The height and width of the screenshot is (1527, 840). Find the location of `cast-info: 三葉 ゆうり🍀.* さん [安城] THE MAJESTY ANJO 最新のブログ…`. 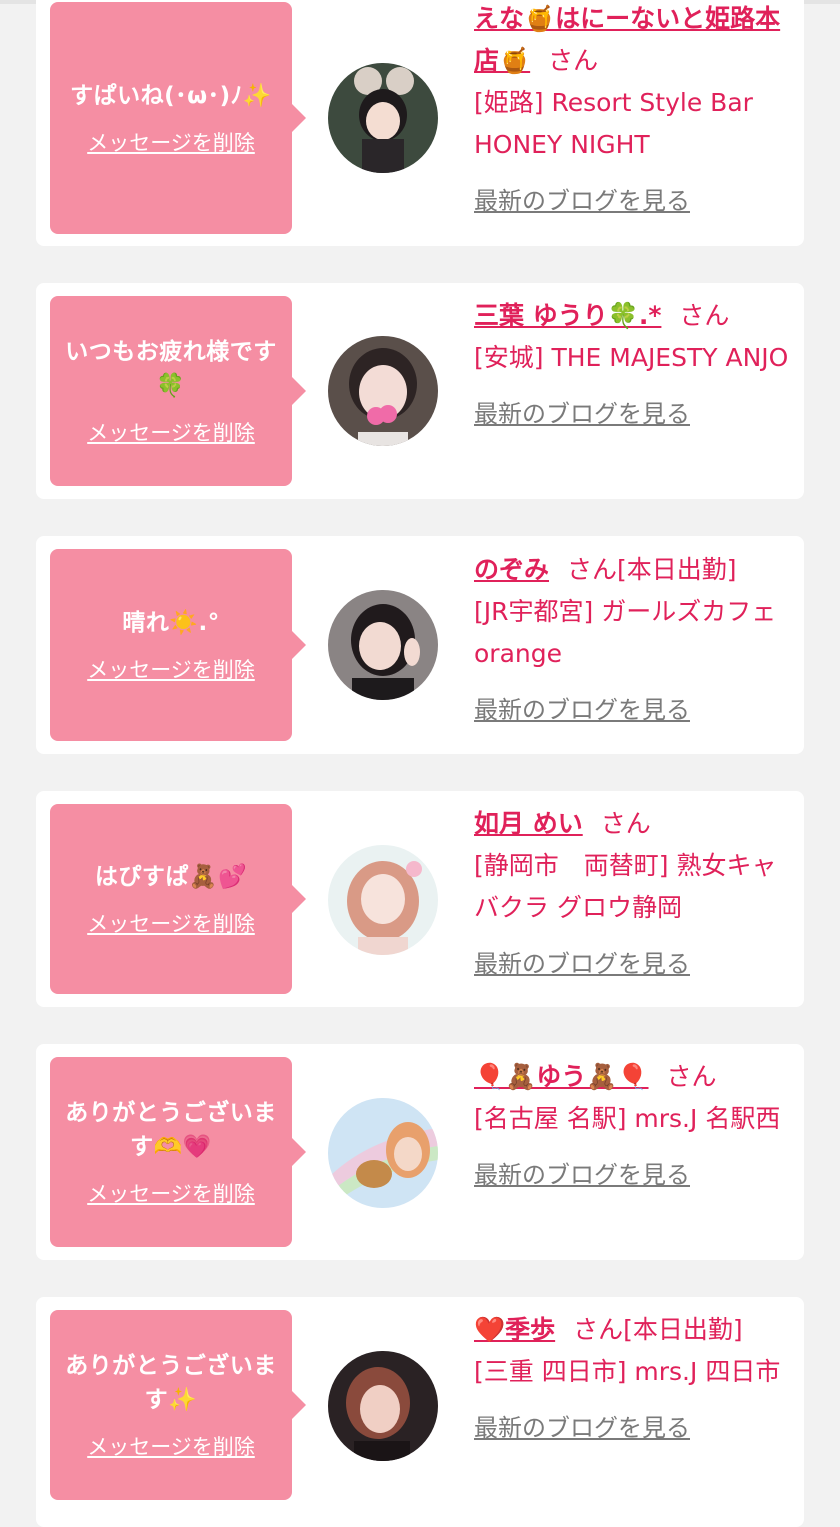

cast-info: 三葉 ゆうり🍀.* さん [安城] THE MAJESTY ANJO 最新のブログ… is located at coordinates (635, 365).